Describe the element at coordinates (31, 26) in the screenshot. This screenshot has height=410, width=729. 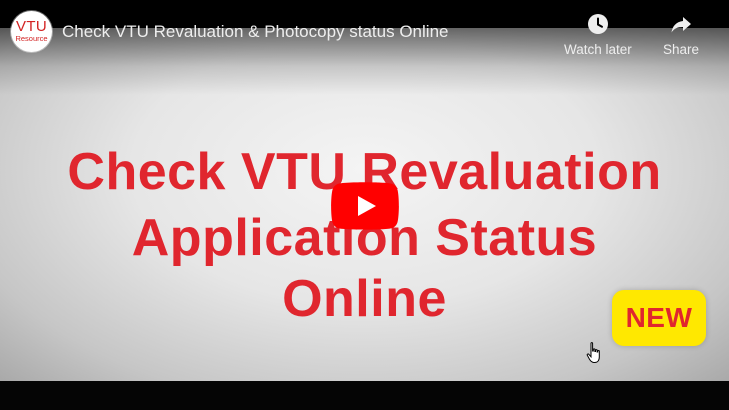
I see `avatar-text: VTU` at that location.